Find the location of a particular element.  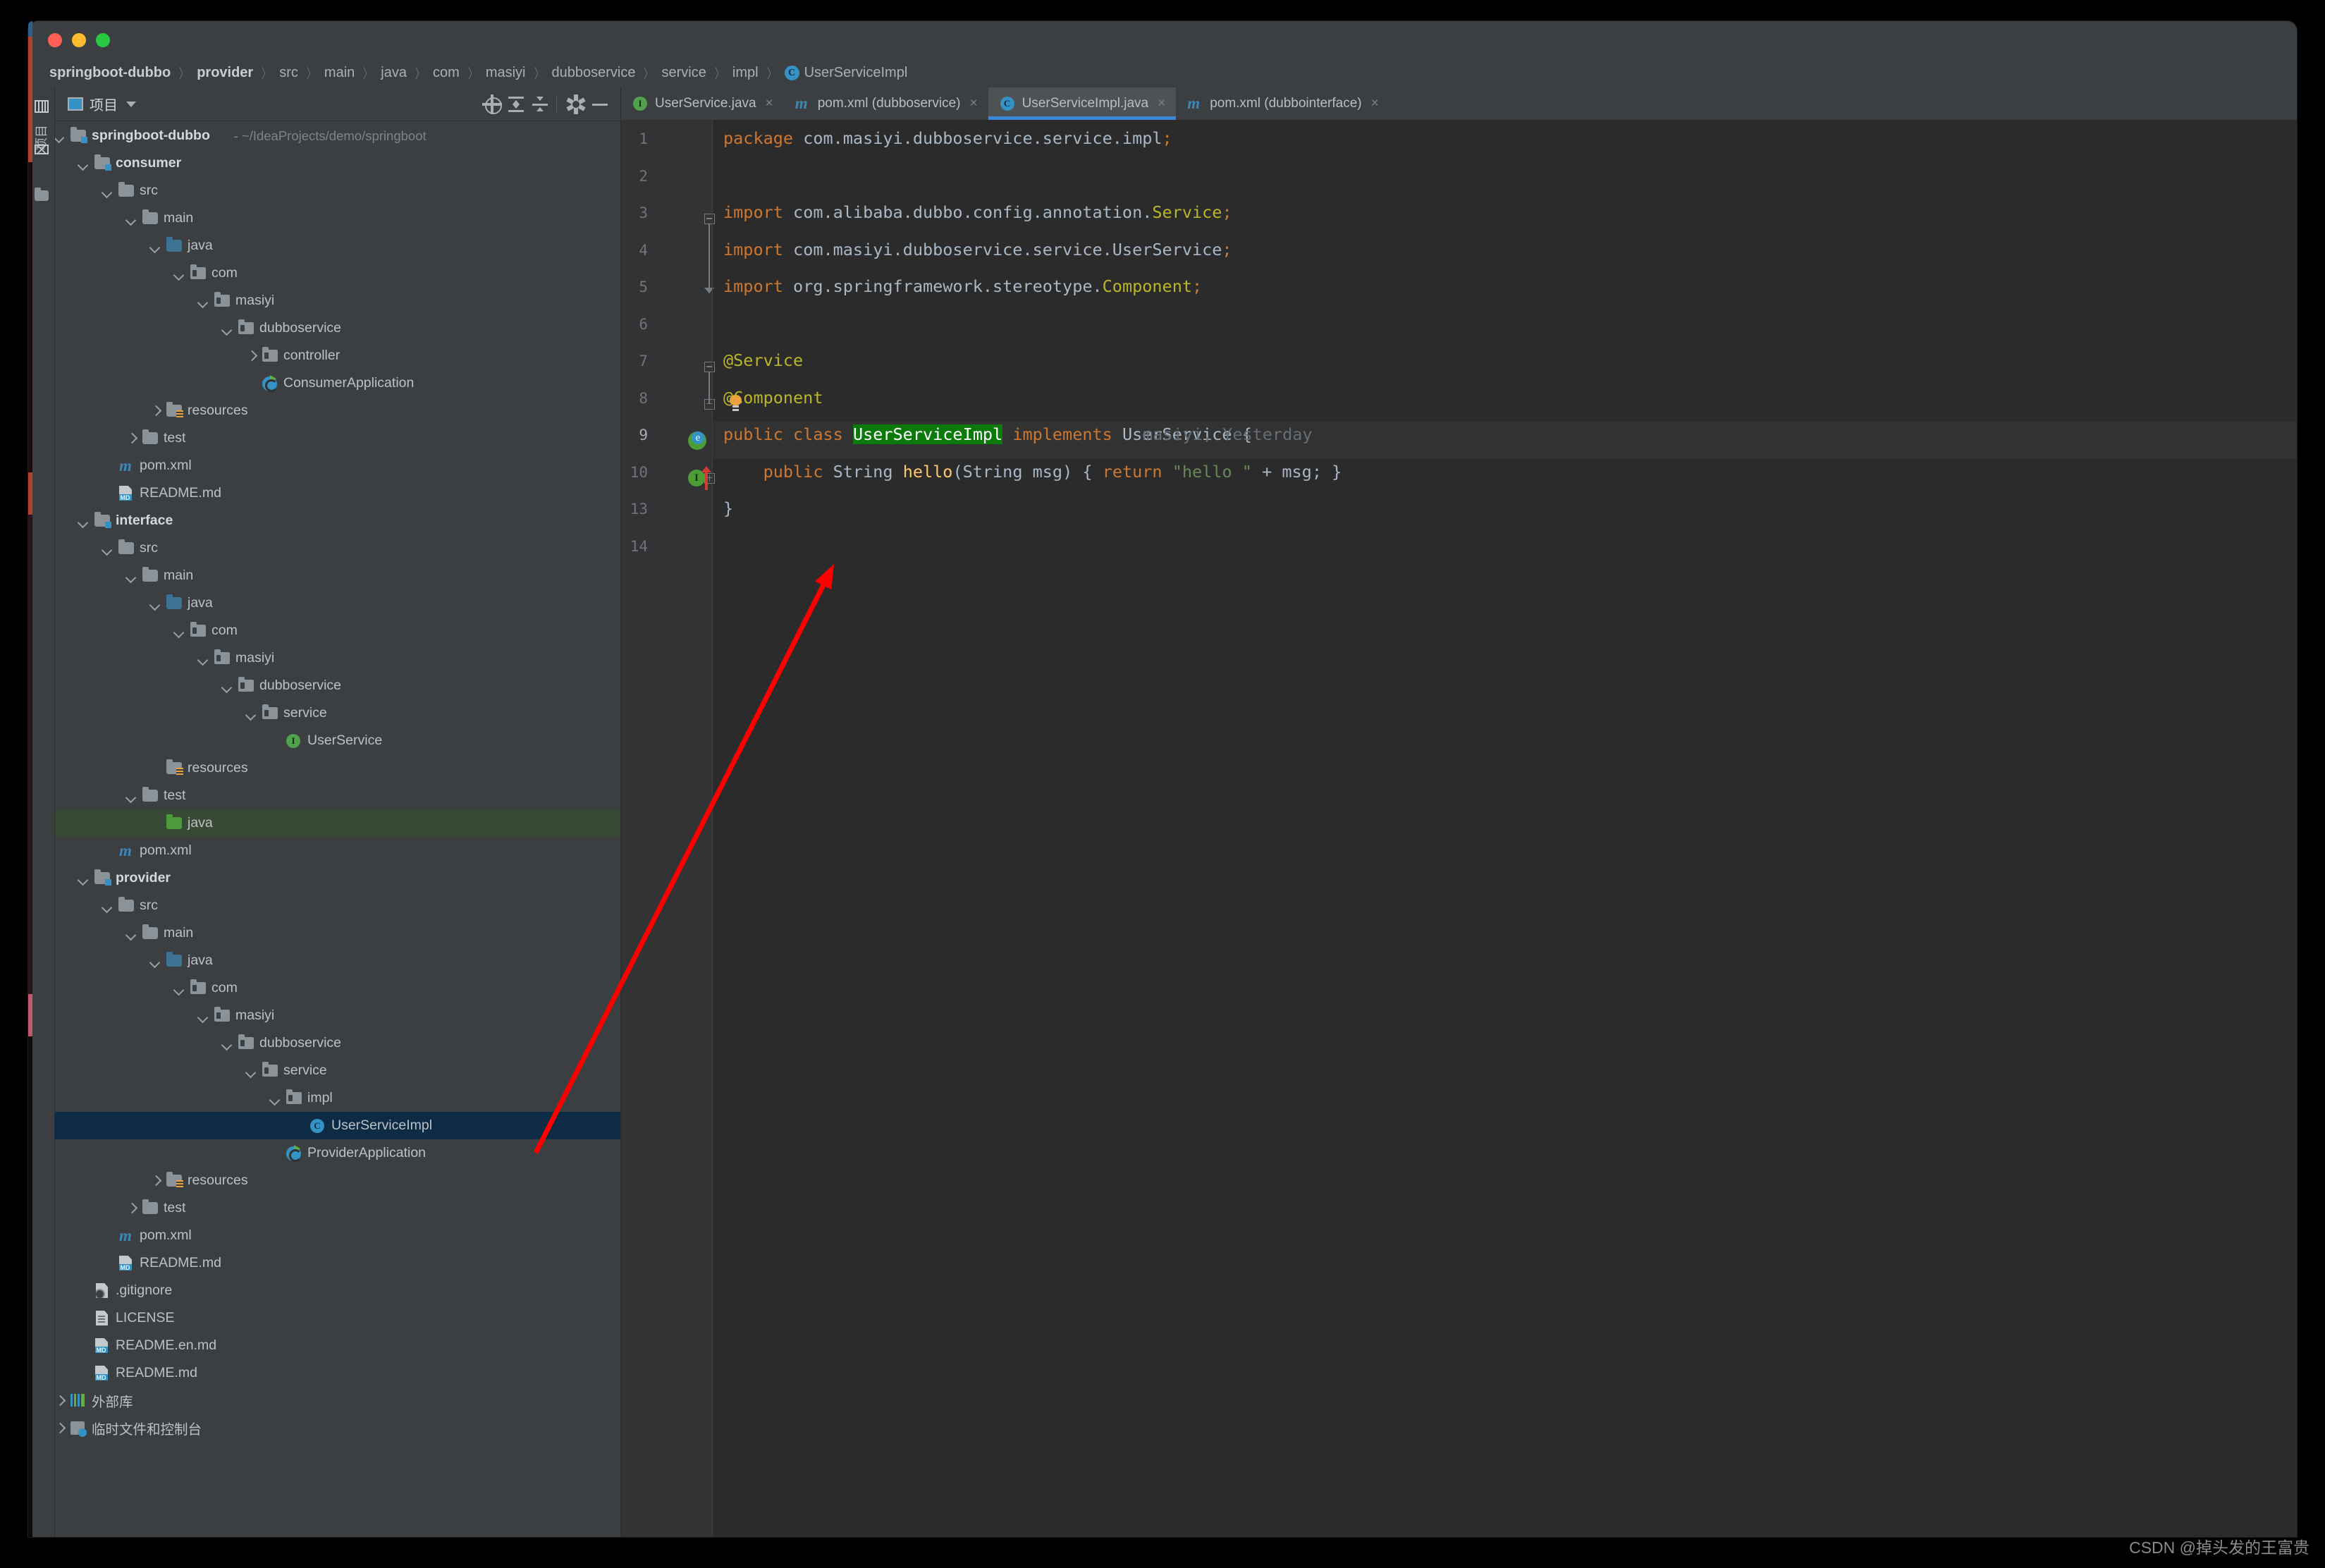

tree-node-main: main is located at coordinates (338, 218).